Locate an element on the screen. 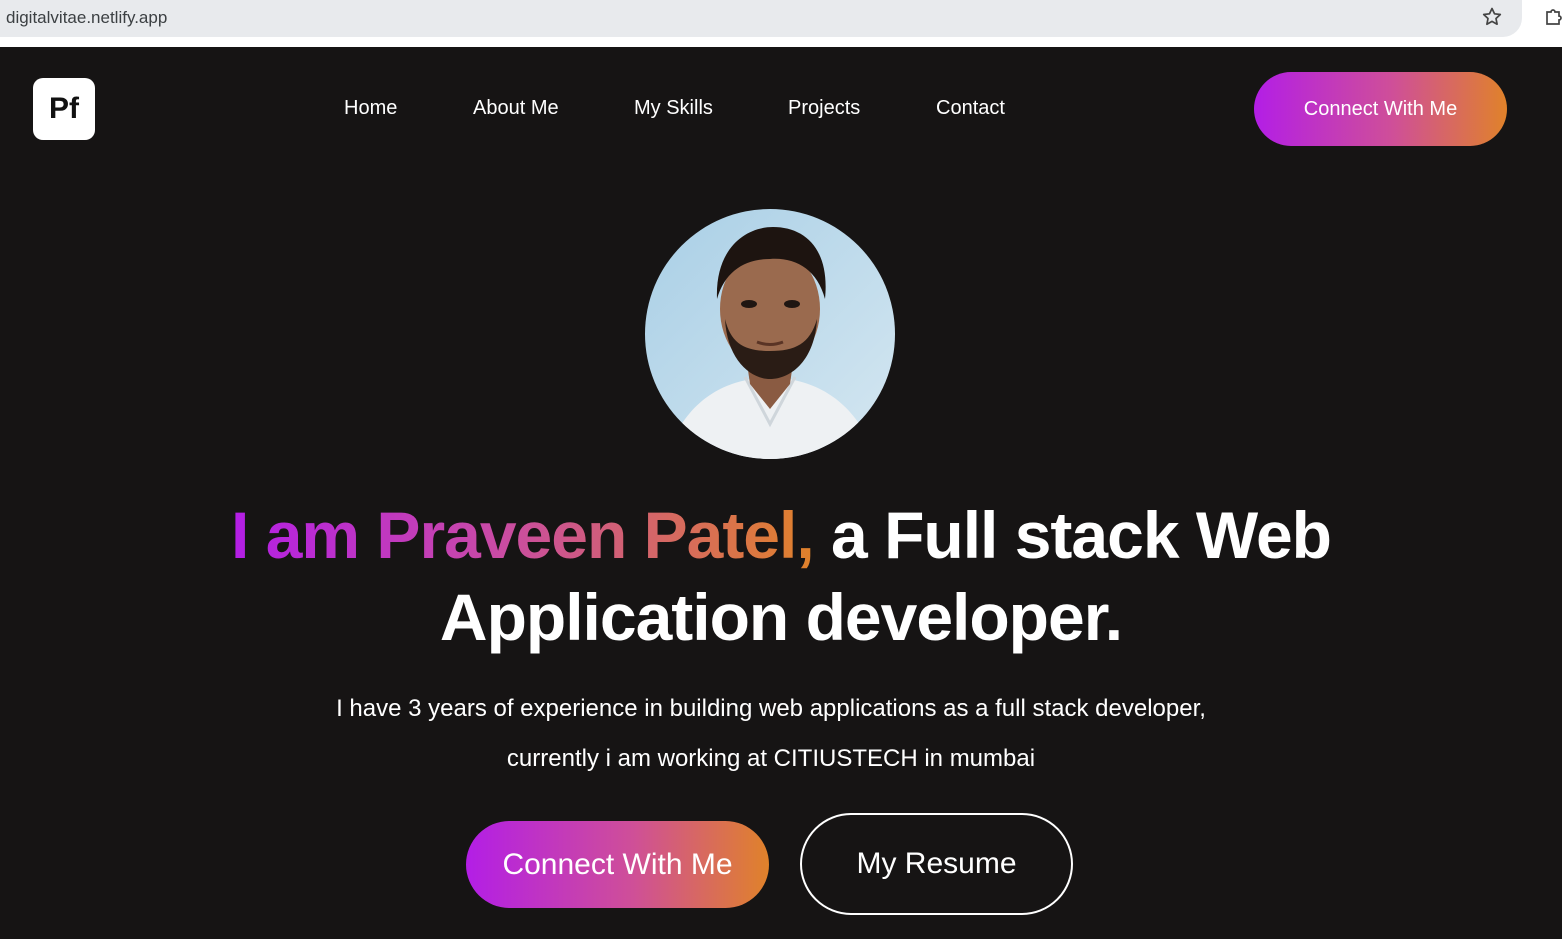 The image size is (1562, 939). profile-avatar is located at coordinates (770, 334).